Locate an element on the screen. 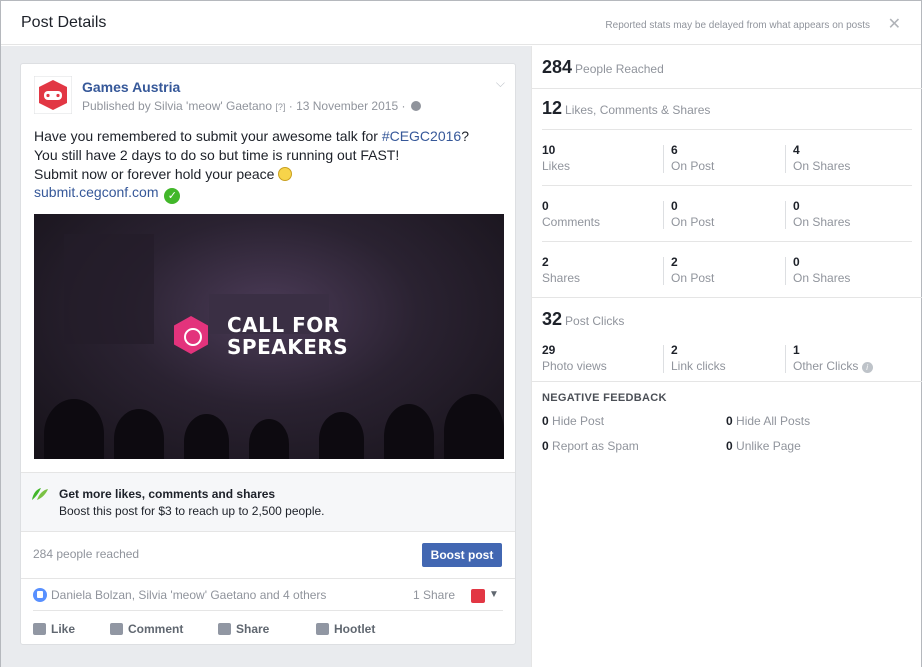  call-for-speakers-text: CALL FOR SPEAKERS is located at coordinates (287, 336).